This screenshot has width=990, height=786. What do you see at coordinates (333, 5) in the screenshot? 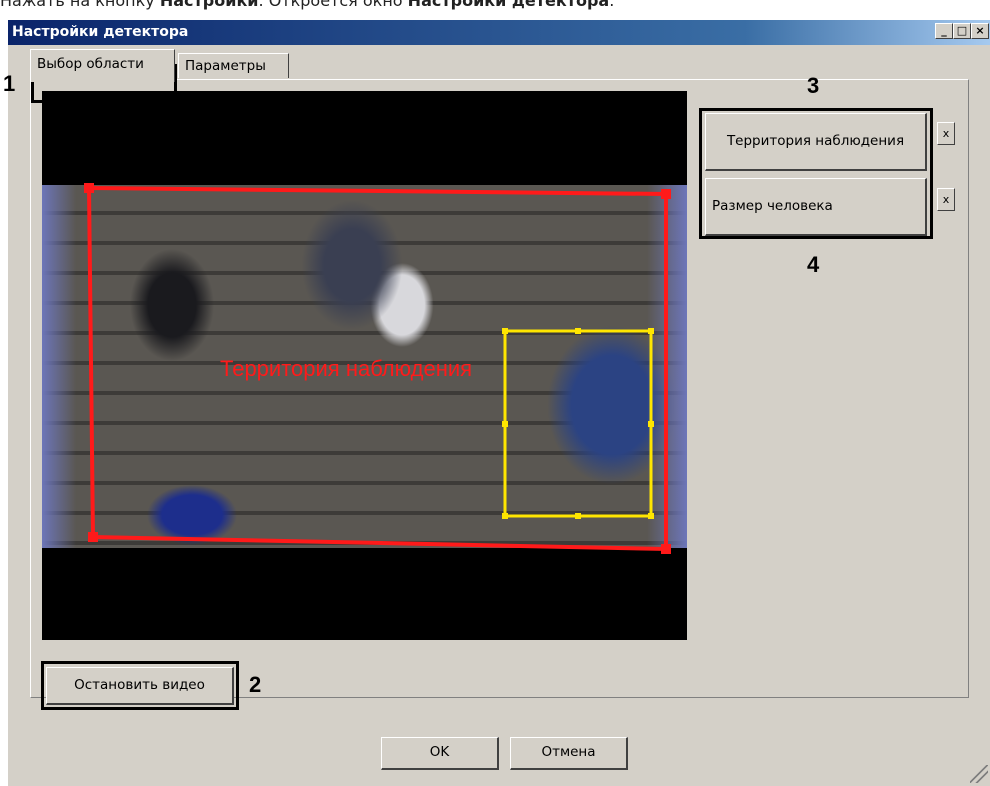
I see `instruction-middle: . Откроется окно` at bounding box center [333, 5].